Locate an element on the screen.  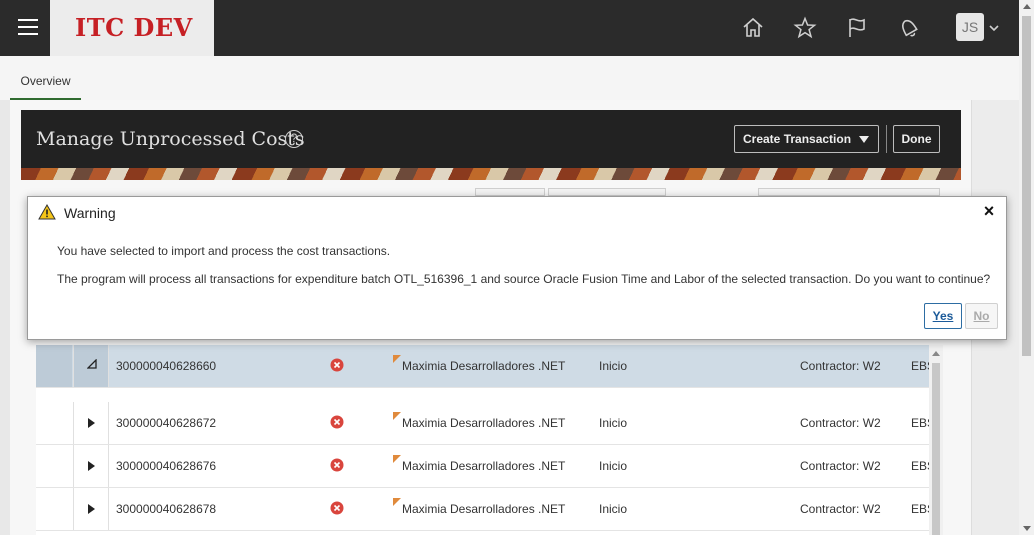
transaction-id: 300000040628678 is located at coordinates (166, 509).